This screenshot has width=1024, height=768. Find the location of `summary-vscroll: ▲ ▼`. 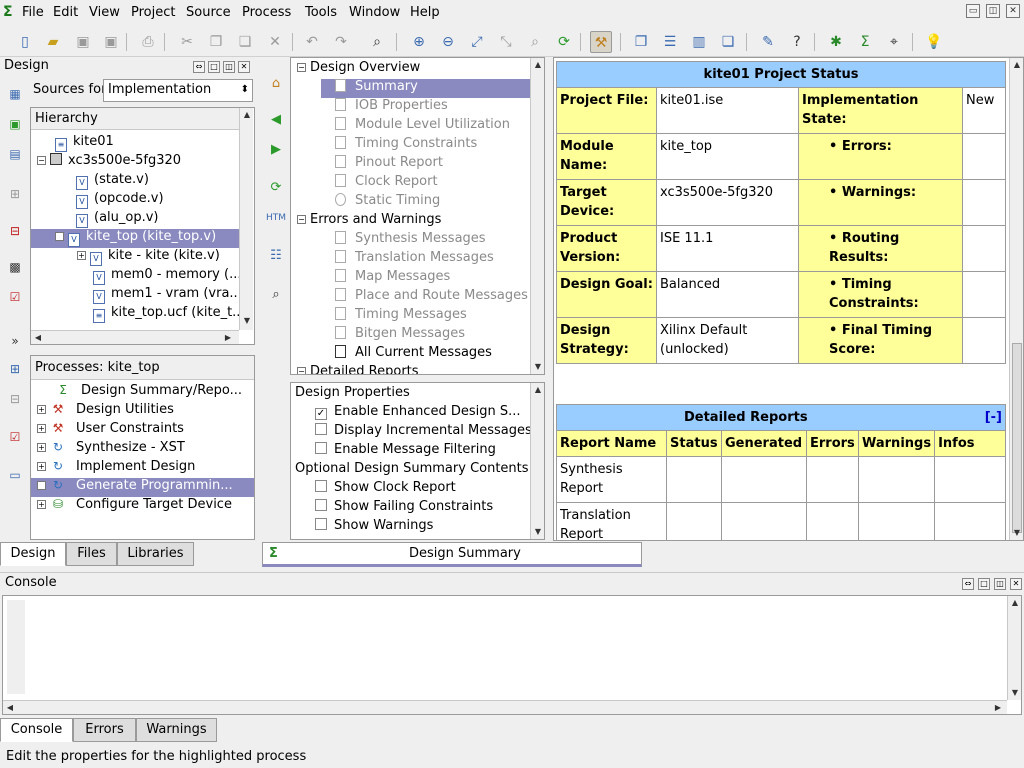

summary-vscroll: ▲ ▼ is located at coordinates (1016, 299).